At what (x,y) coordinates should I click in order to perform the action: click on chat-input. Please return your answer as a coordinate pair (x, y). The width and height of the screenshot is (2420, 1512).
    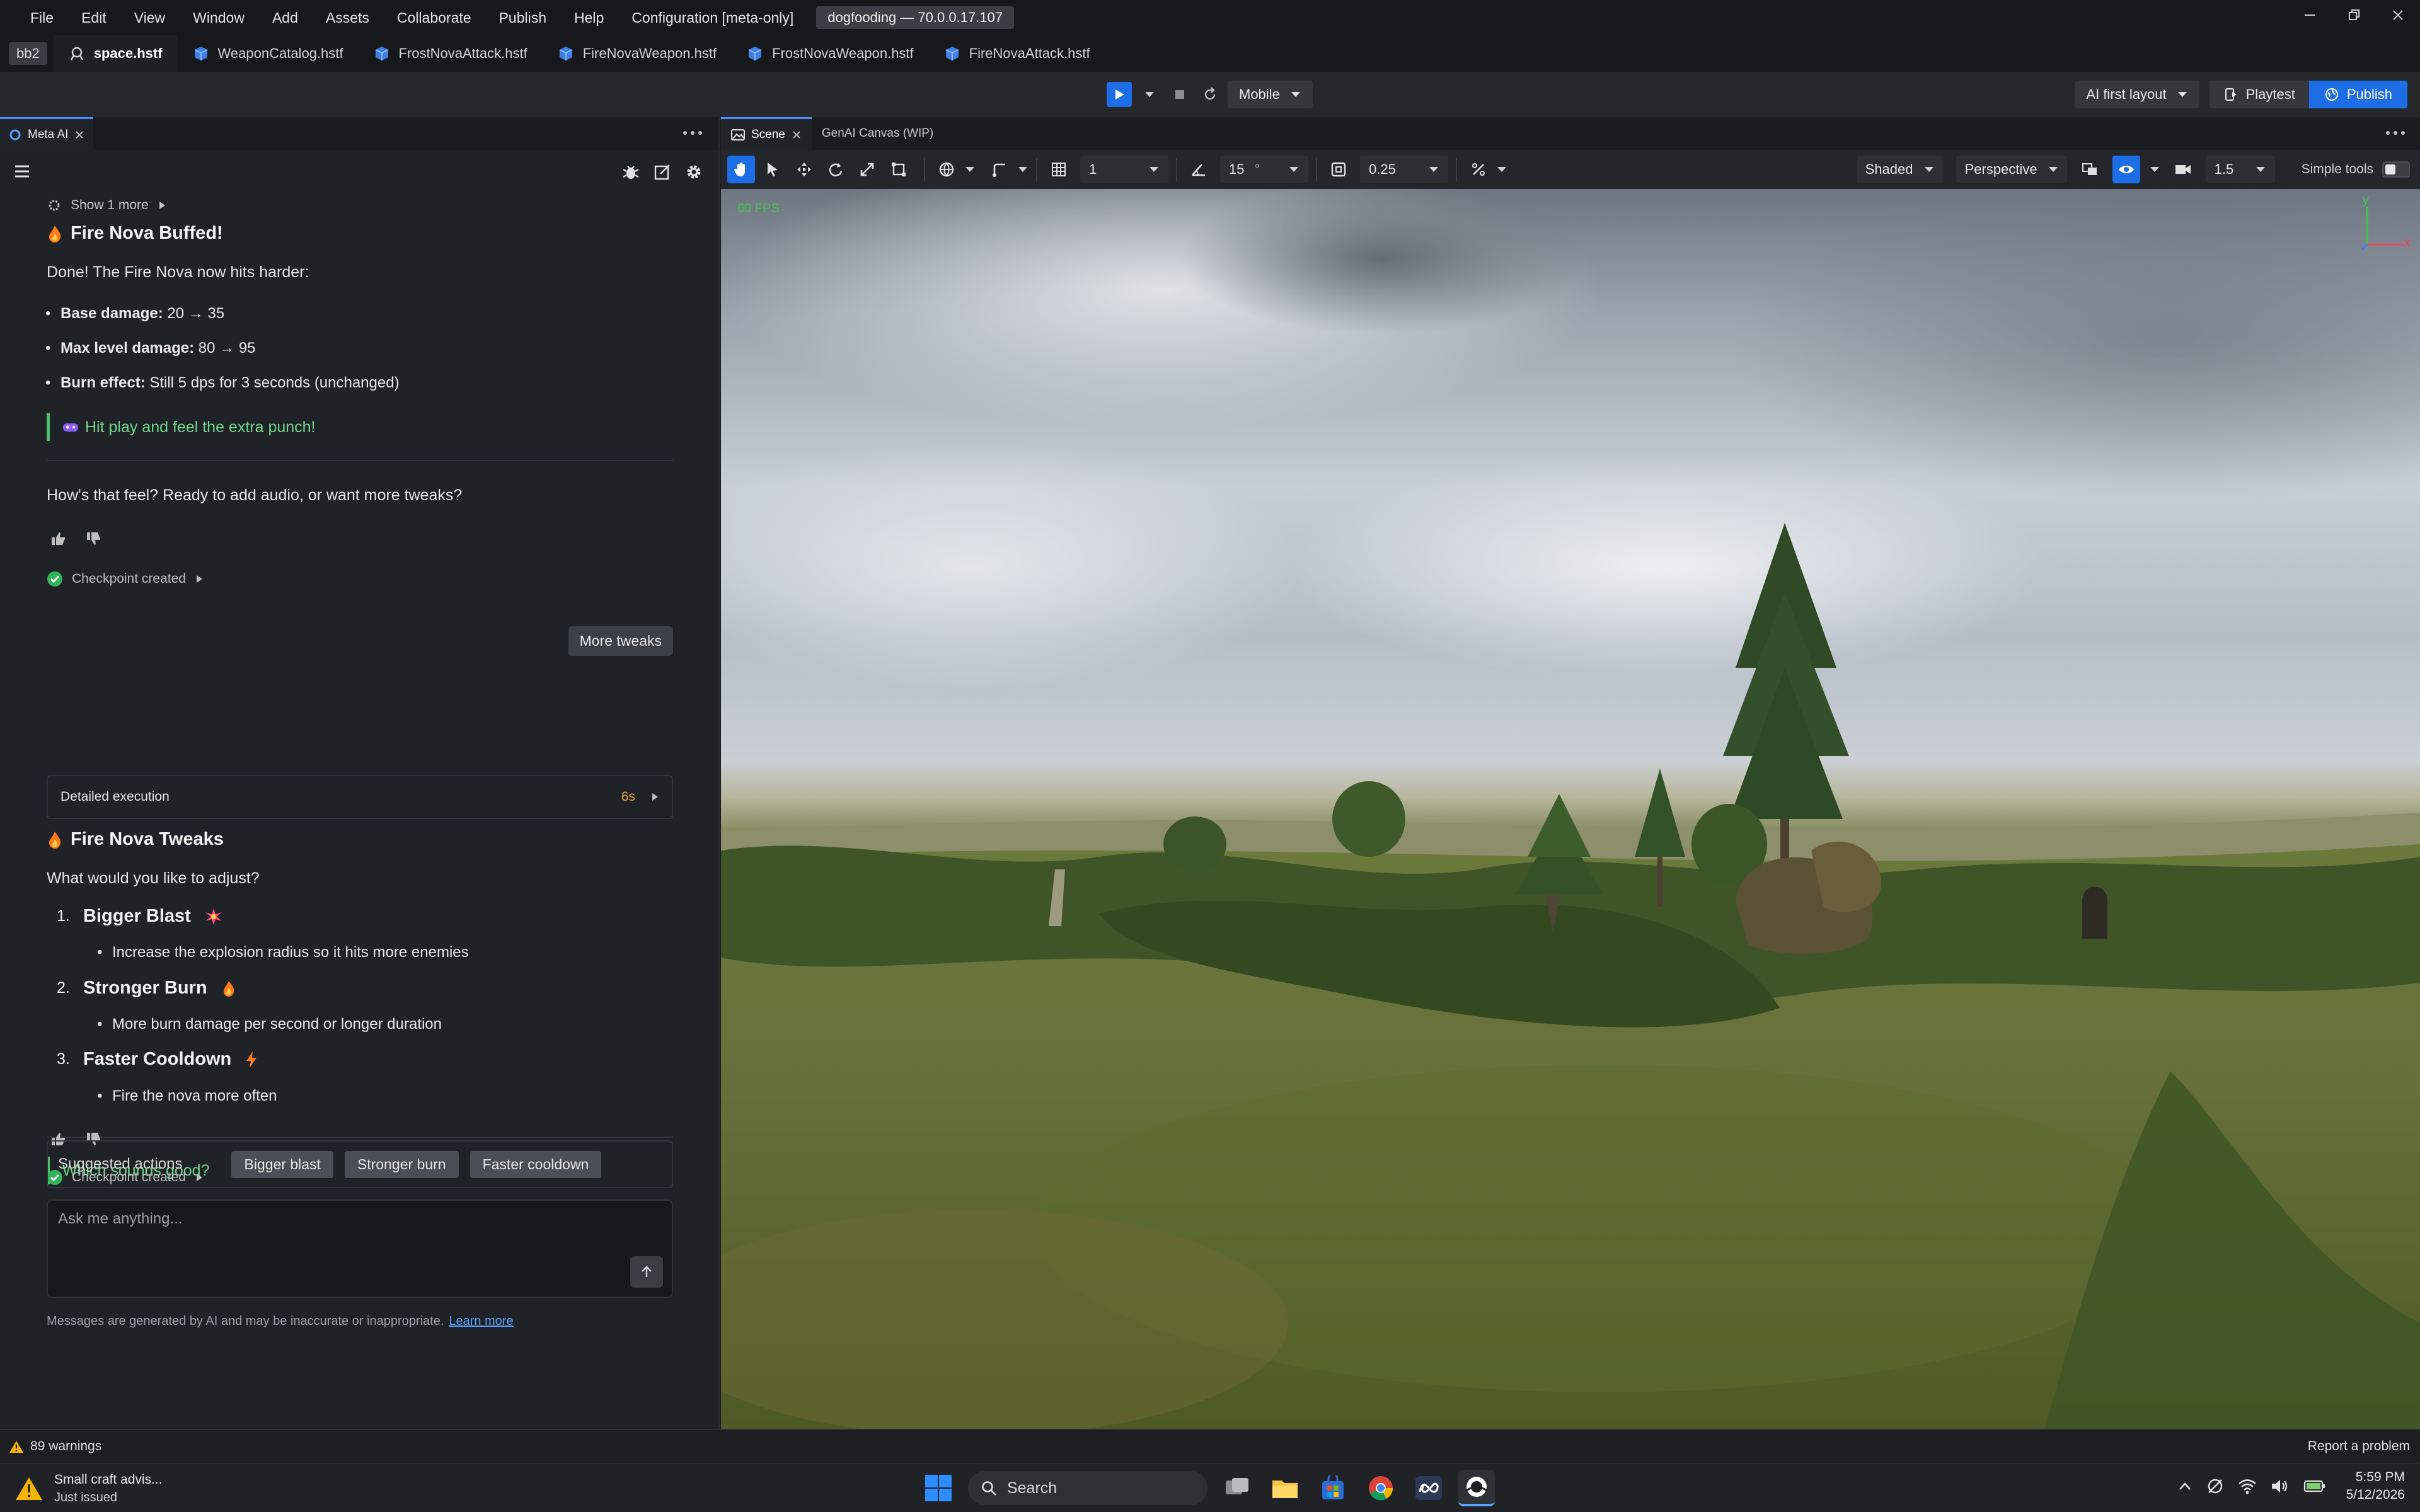
    Looking at the image, I should click on (340, 1219).